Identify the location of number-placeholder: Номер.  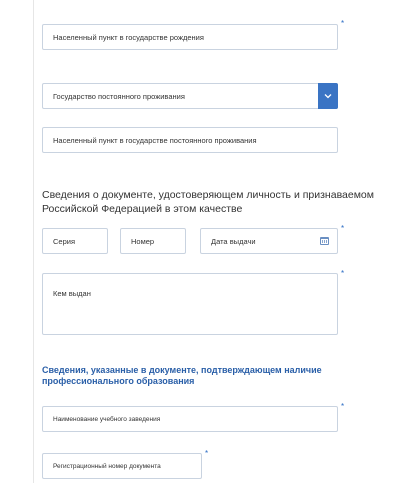
(143, 241).